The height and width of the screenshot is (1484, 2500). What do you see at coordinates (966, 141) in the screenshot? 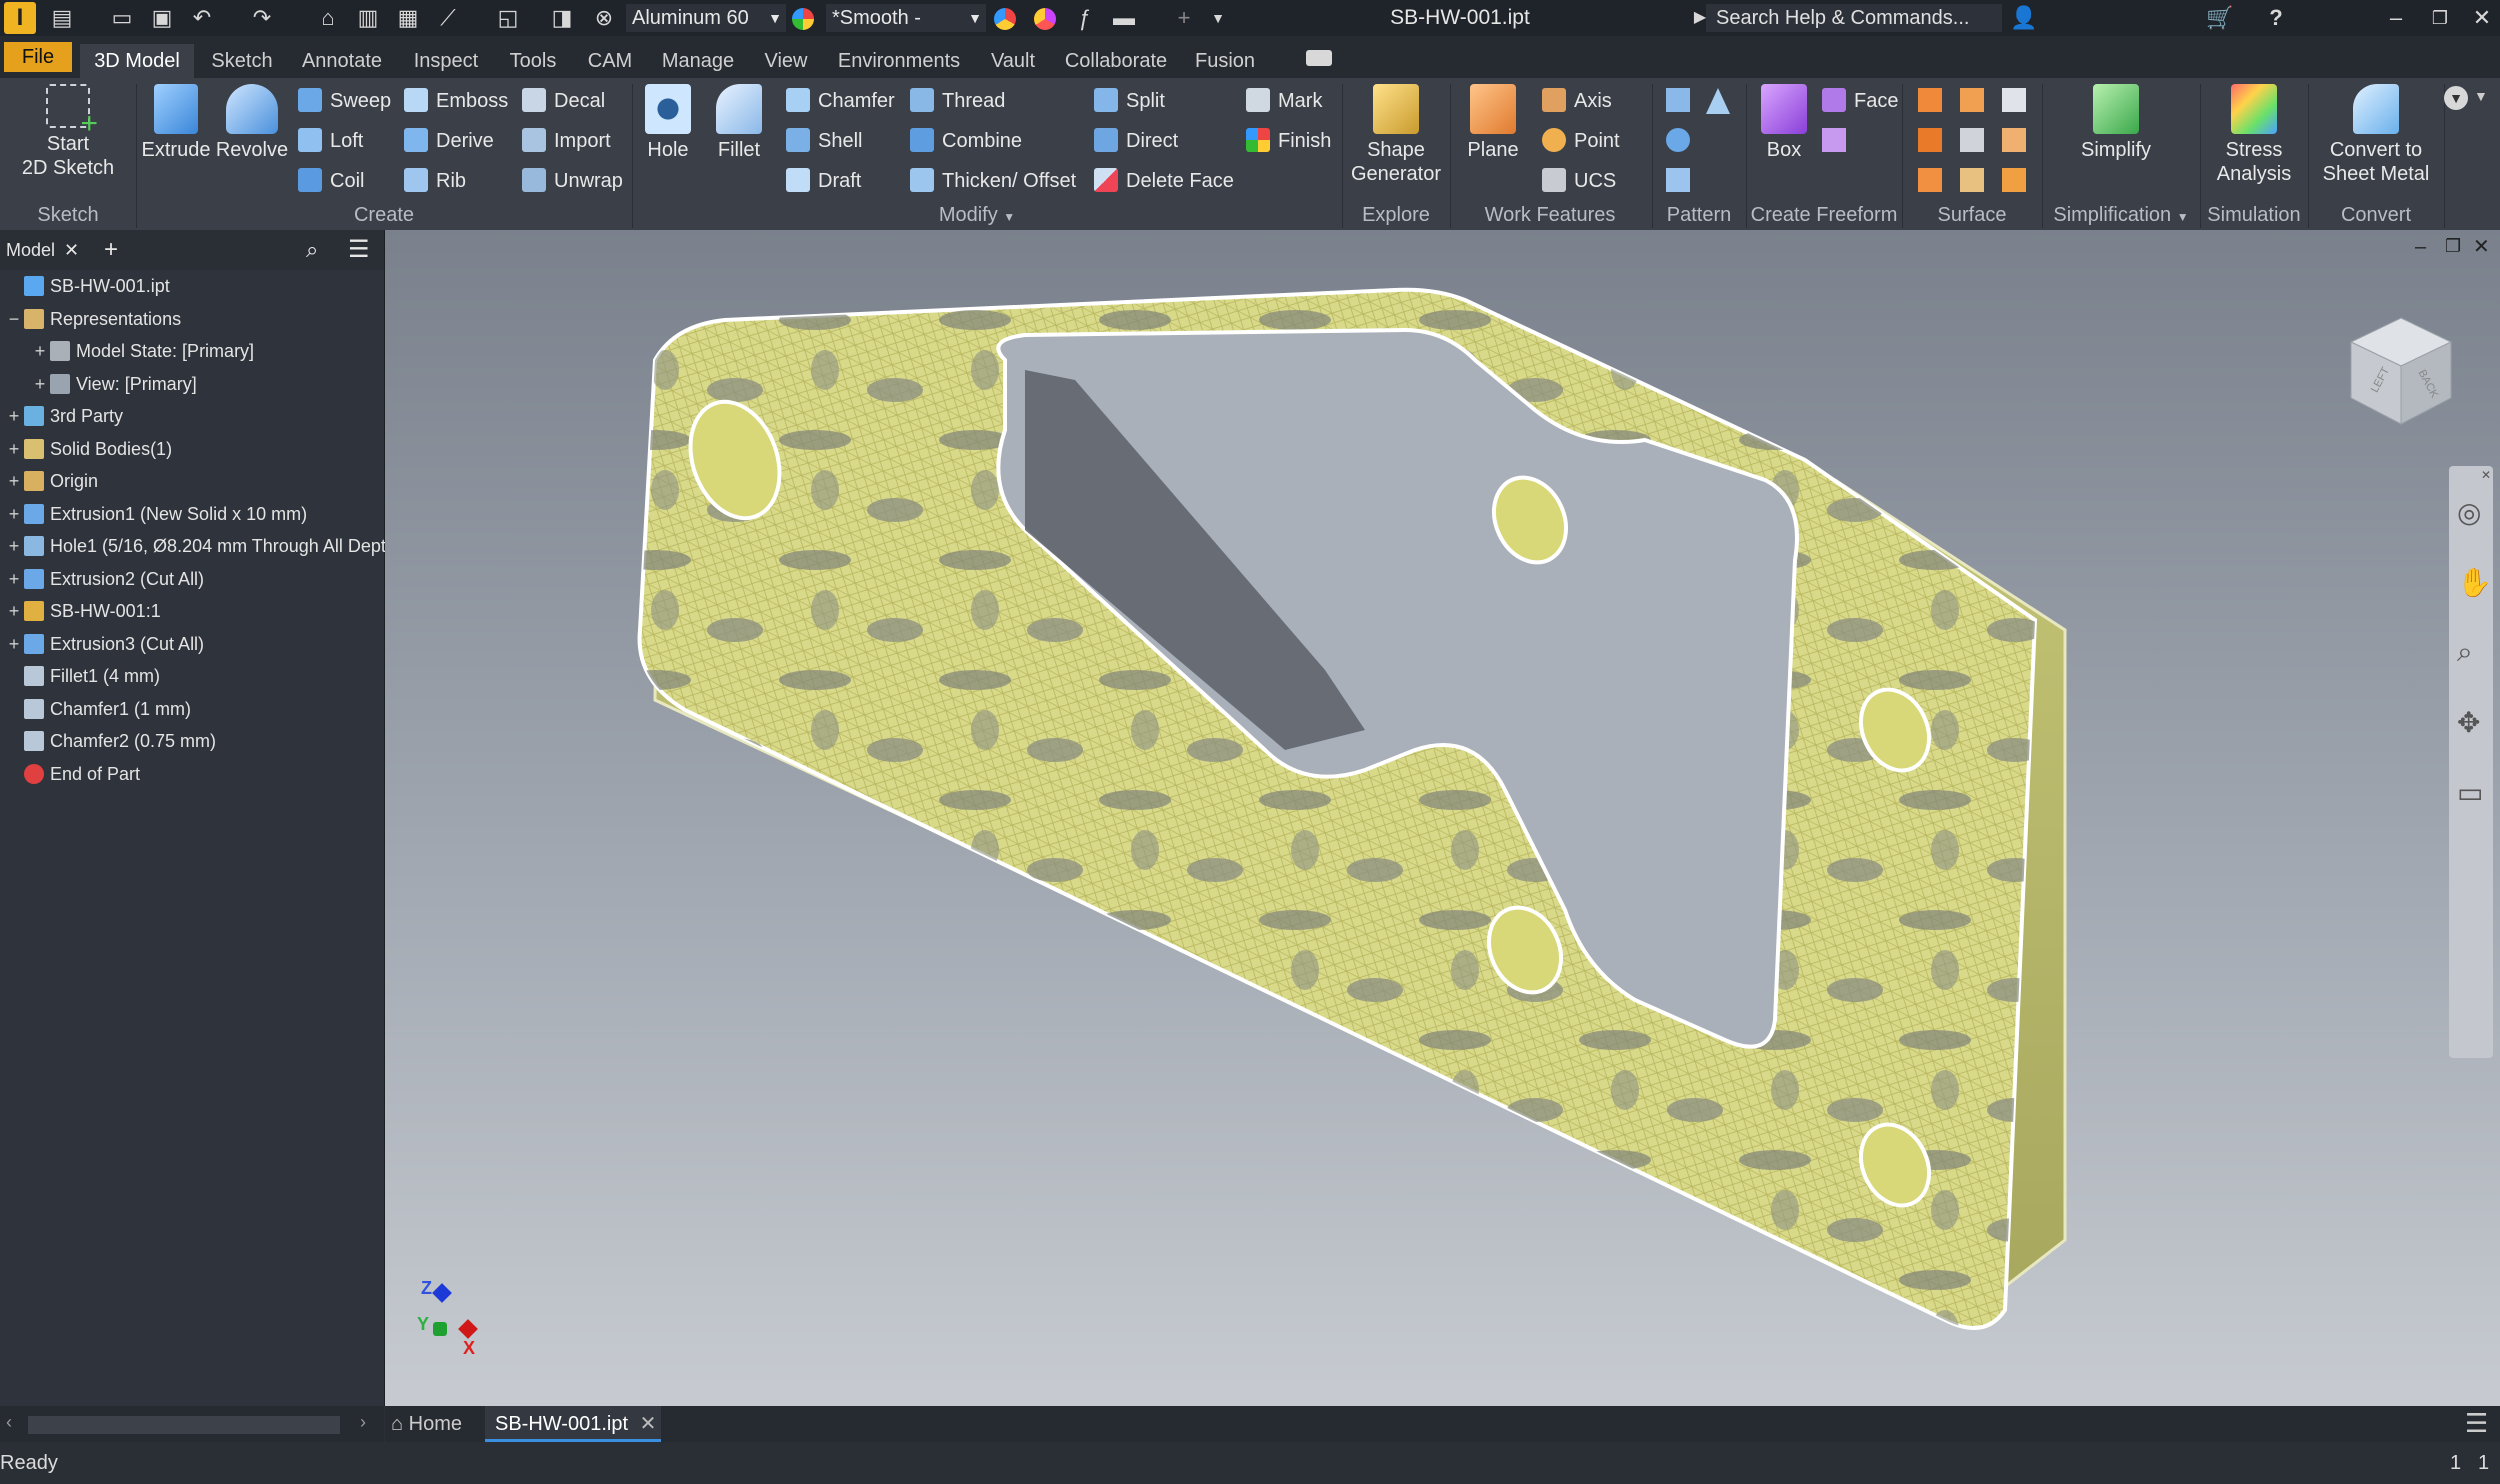
I see `combine-button: Combine` at bounding box center [966, 141].